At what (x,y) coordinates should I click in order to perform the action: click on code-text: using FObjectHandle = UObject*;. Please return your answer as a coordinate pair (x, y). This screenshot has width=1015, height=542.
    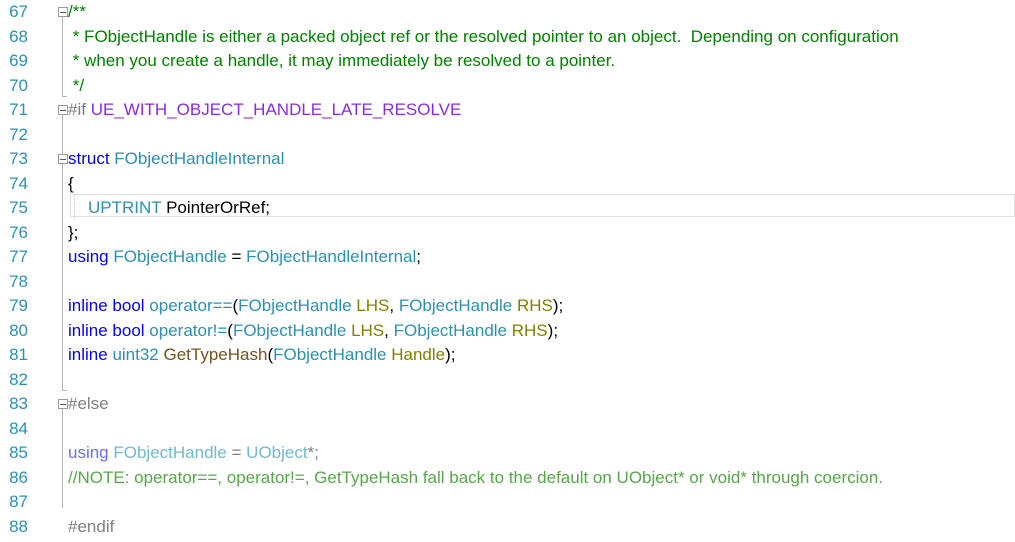
    Looking at the image, I should click on (193, 452).